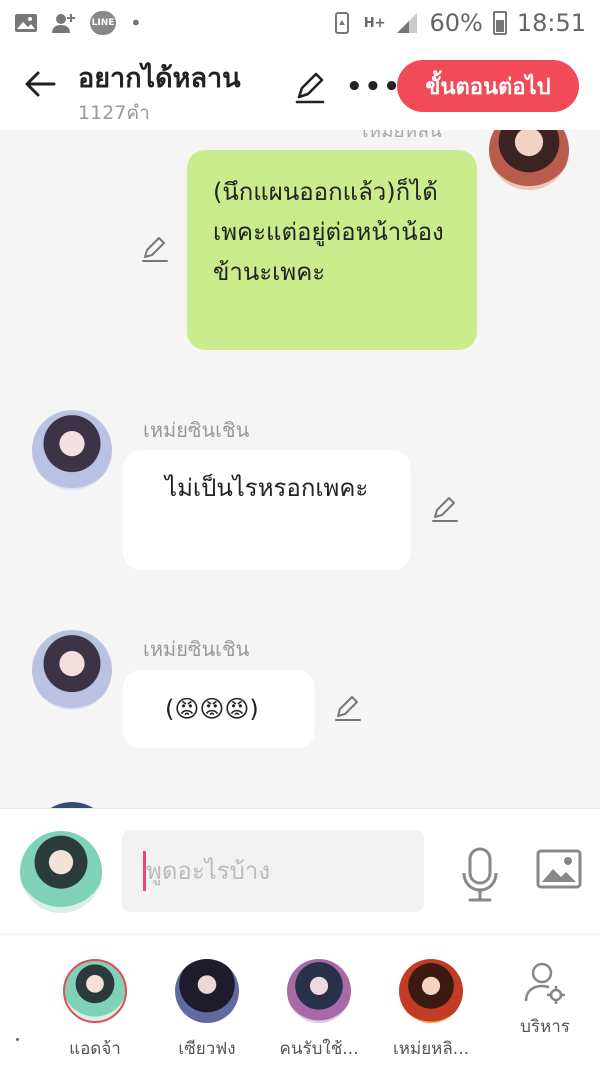 The width and height of the screenshot is (600, 1067). Describe the element at coordinates (310, 88) in the screenshot. I see `edit-title-icon` at that location.